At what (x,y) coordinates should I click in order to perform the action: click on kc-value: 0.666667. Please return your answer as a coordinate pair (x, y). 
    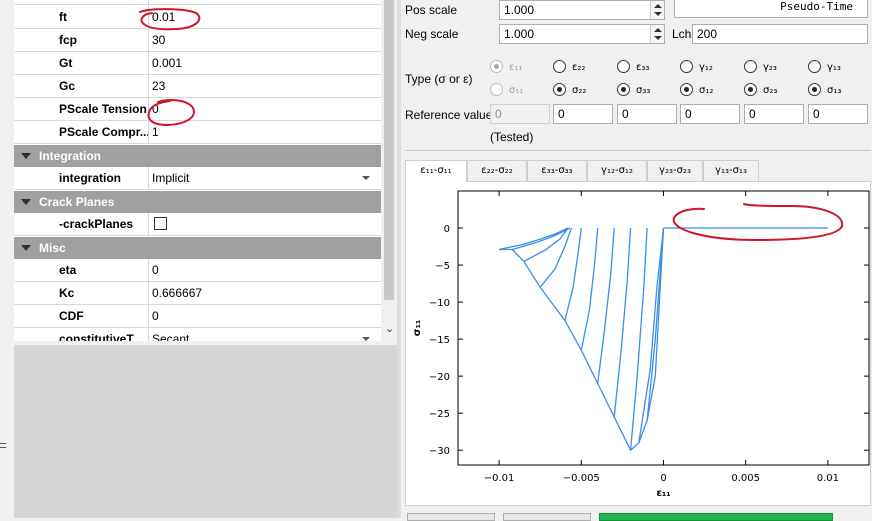
    Looking at the image, I should click on (265, 293).